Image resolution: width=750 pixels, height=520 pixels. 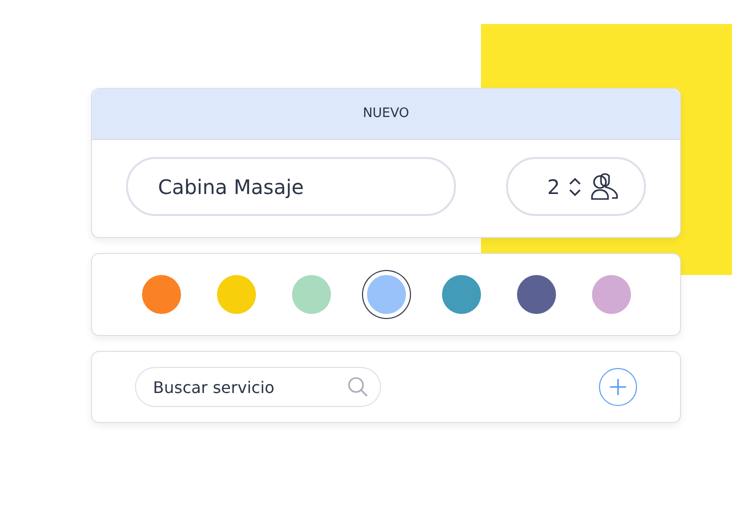 What do you see at coordinates (258, 387) in the screenshot?
I see `search-field: Buscar servicio` at bounding box center [258, 387].